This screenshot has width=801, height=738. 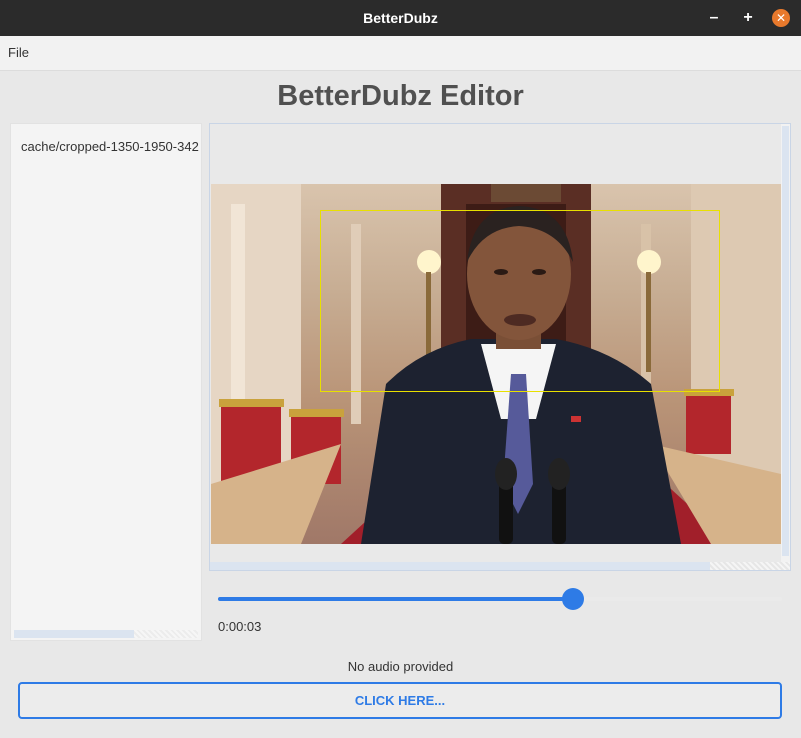 I want to click on window-titlebar: BetterDubz – + ✕, so click(x=400, y=18).